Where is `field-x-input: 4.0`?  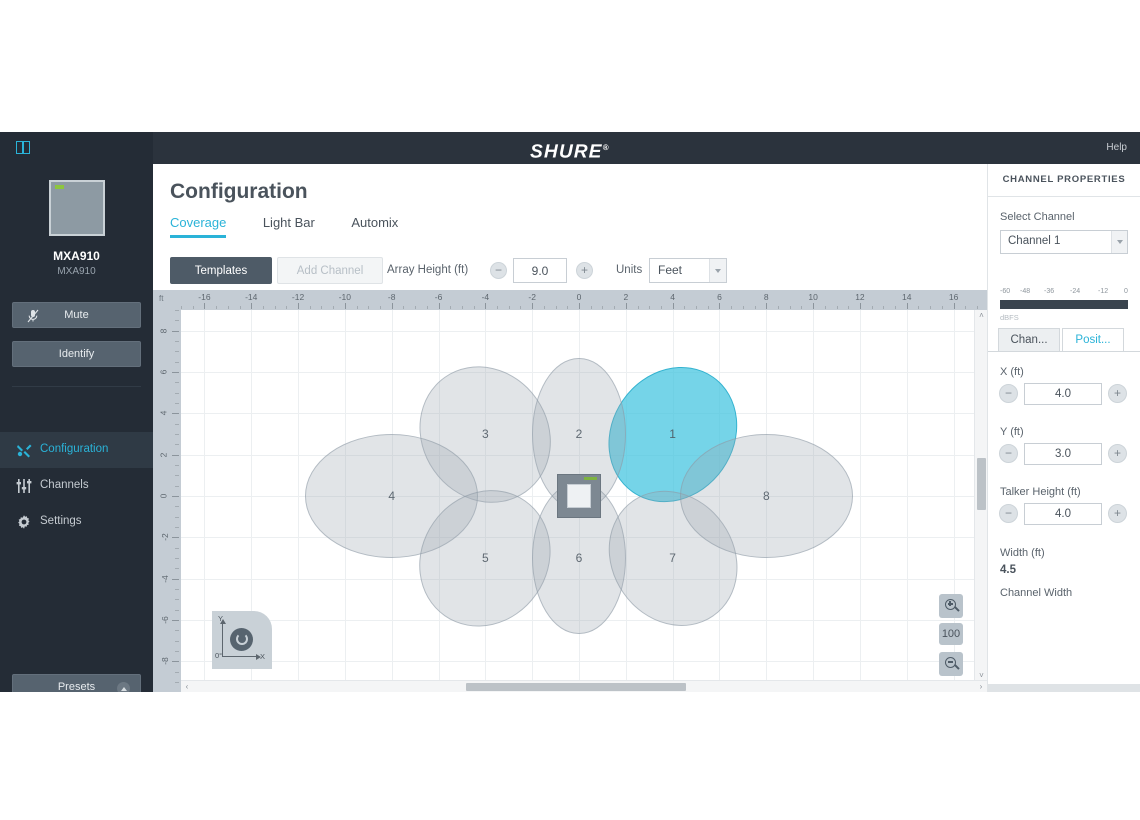 field-x-input: 4.0 is located at coordinates (1063, 394).